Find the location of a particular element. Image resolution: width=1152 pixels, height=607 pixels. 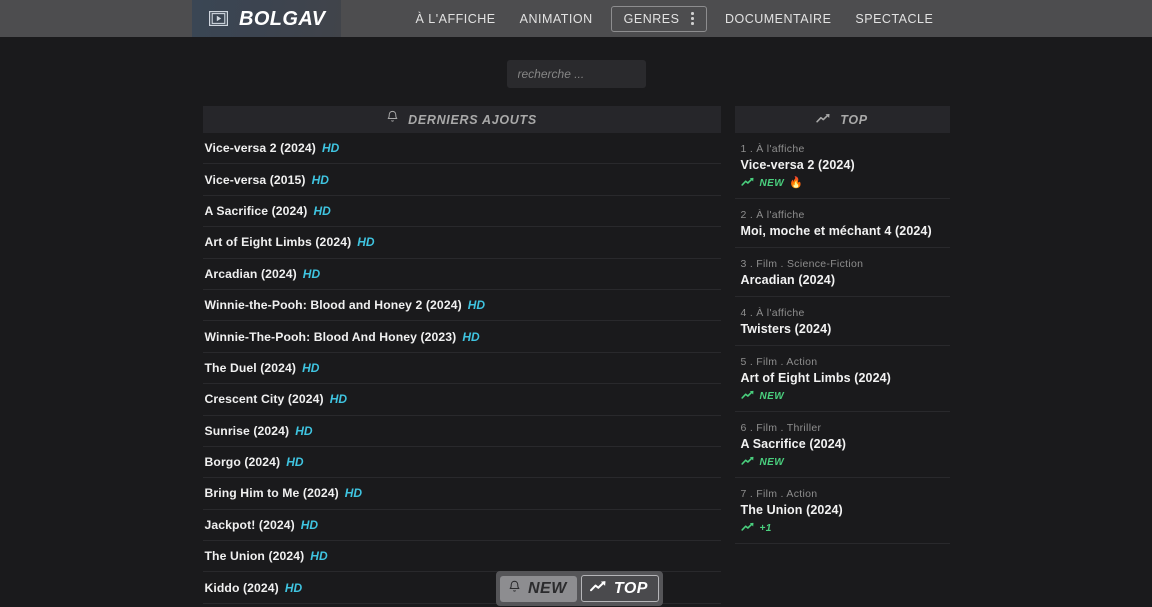

search-area is located at coordinates (576, 62).